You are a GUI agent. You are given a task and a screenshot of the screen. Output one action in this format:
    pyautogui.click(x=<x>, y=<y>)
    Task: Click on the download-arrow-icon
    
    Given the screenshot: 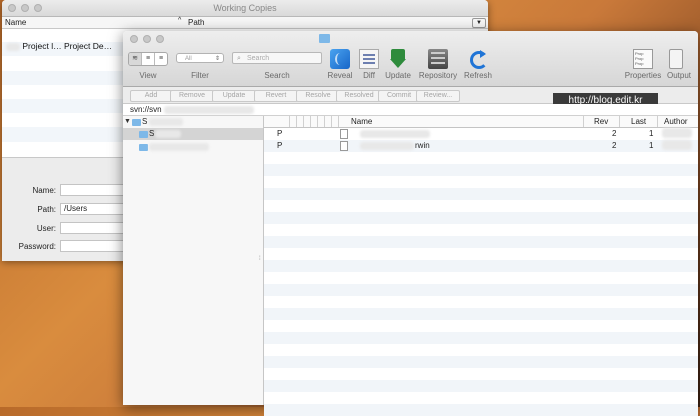 What is the action you would take?
    pyautogui.click(x=398, y=59)
    